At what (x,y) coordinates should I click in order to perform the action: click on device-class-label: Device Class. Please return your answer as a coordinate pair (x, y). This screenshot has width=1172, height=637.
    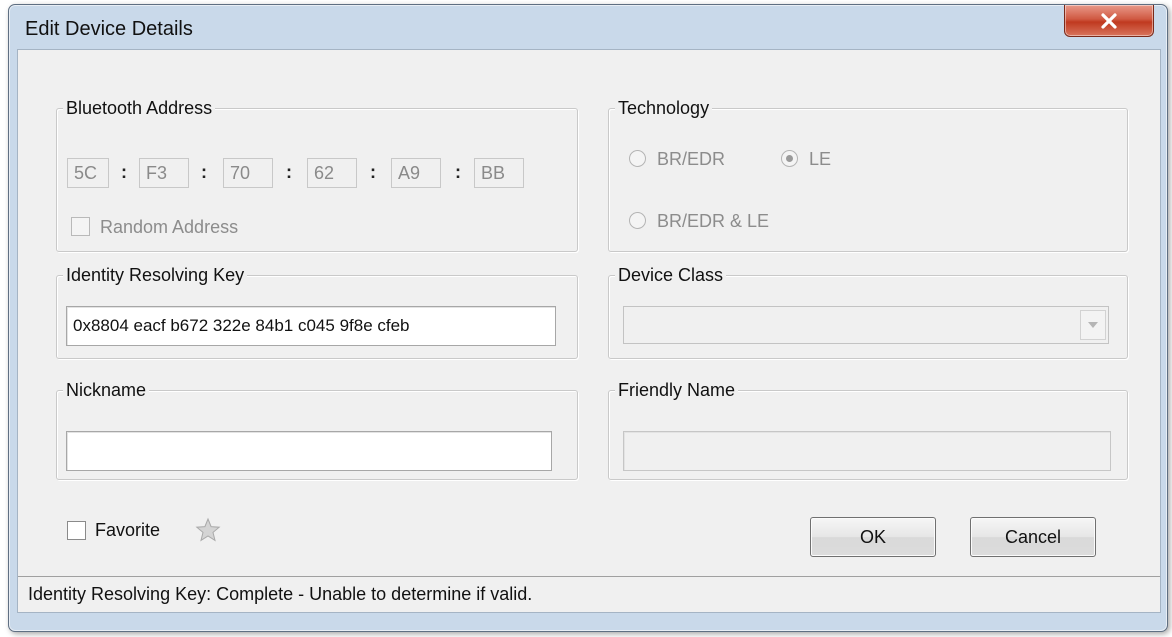
    Looking at the image, I should click on (671, 275).